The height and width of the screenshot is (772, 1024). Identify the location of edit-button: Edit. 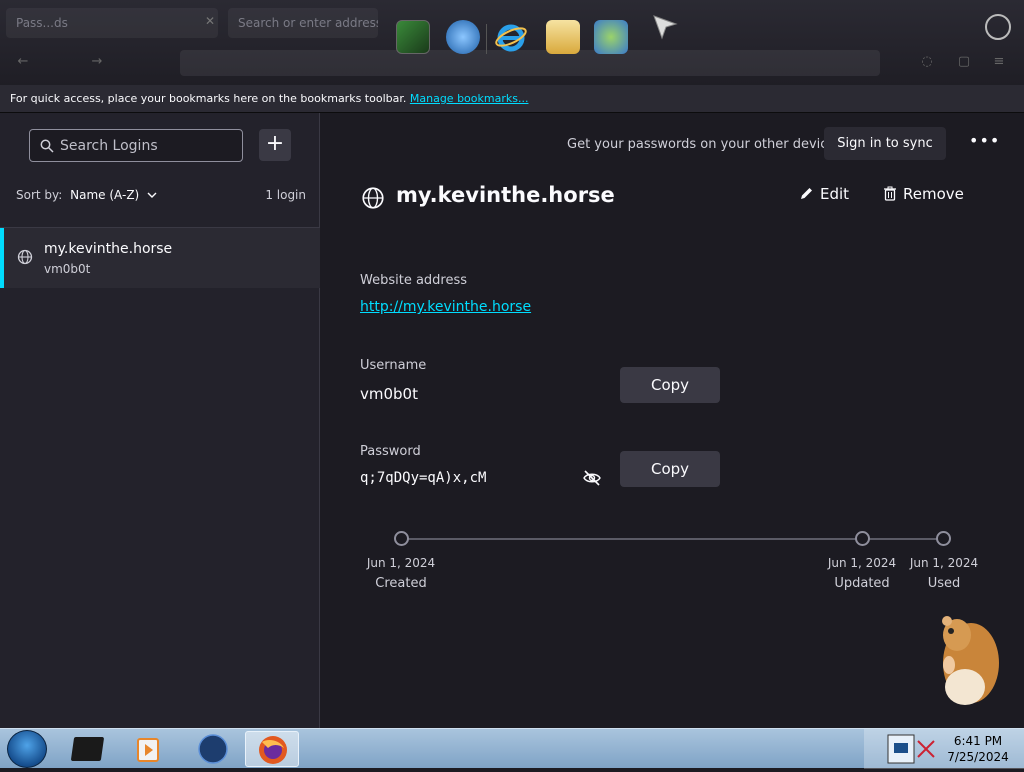
(824, 194).